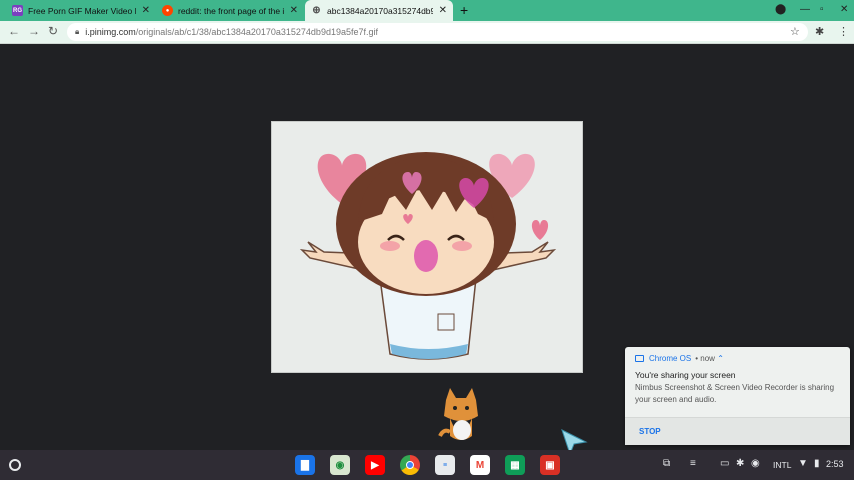 Image resolution: width=854 pixels, height=480 pixels. I want to click on classroom-app-icon: ◉, so click(340, 465).